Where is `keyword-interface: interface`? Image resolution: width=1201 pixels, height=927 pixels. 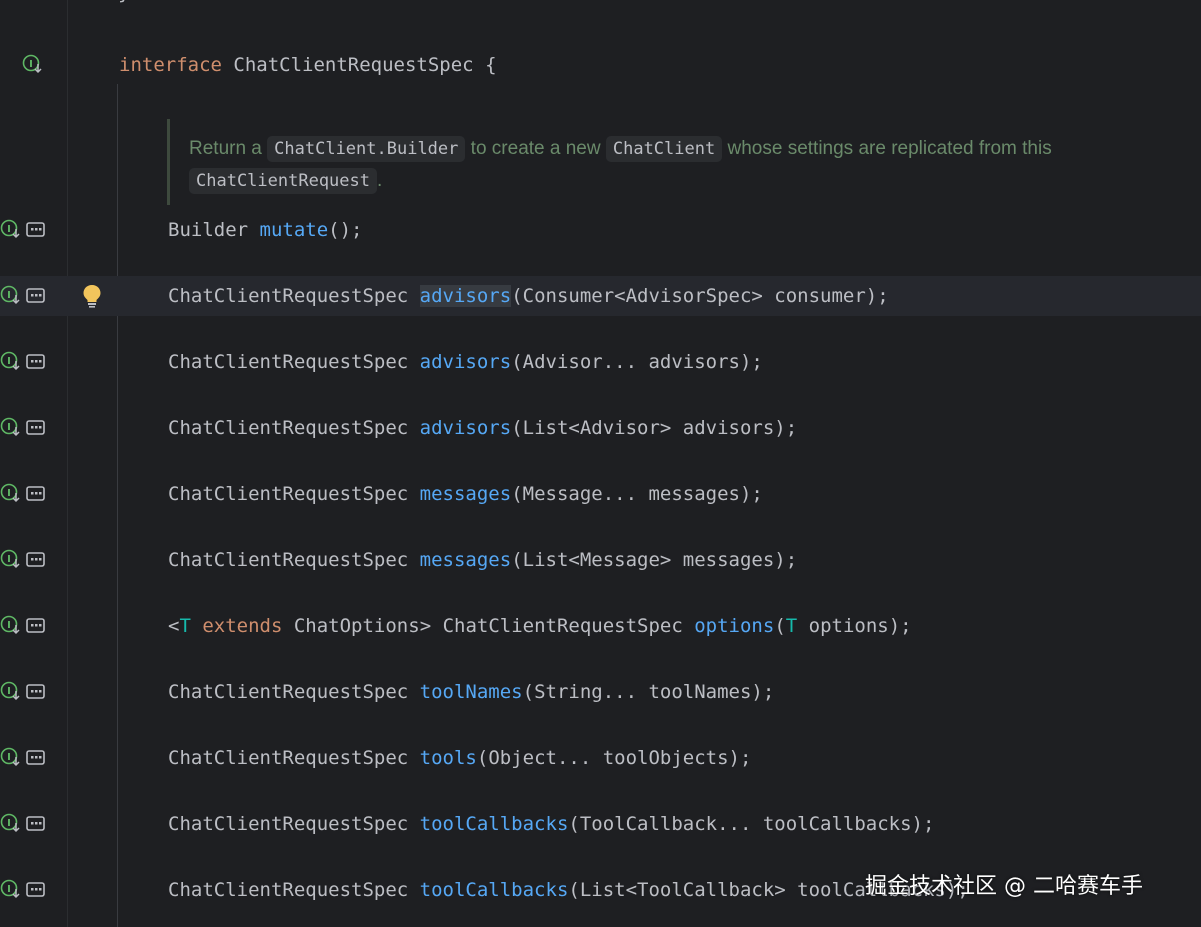 keyword-interface: interface is located at coordinates (170, 65).